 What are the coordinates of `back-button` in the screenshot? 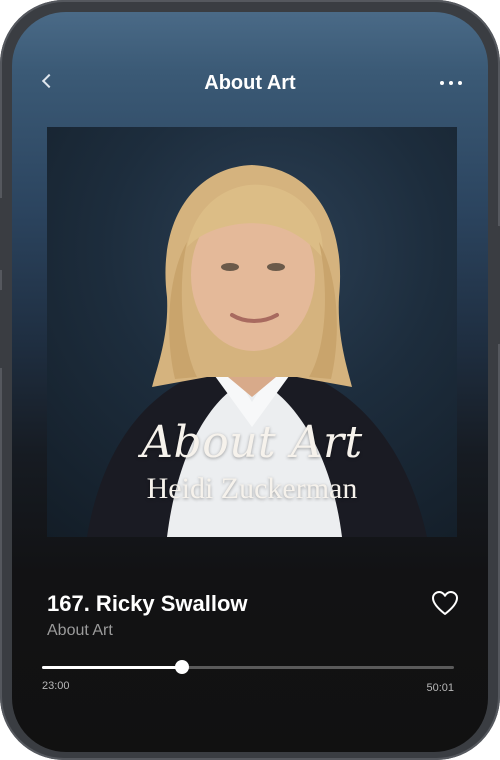 It's located at (51, 83).